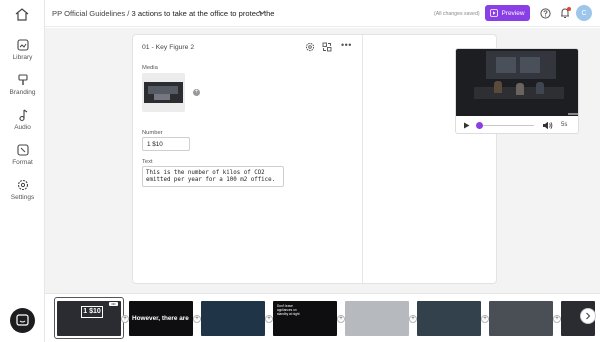  I want to click on volume-icon, so click(547, 125).